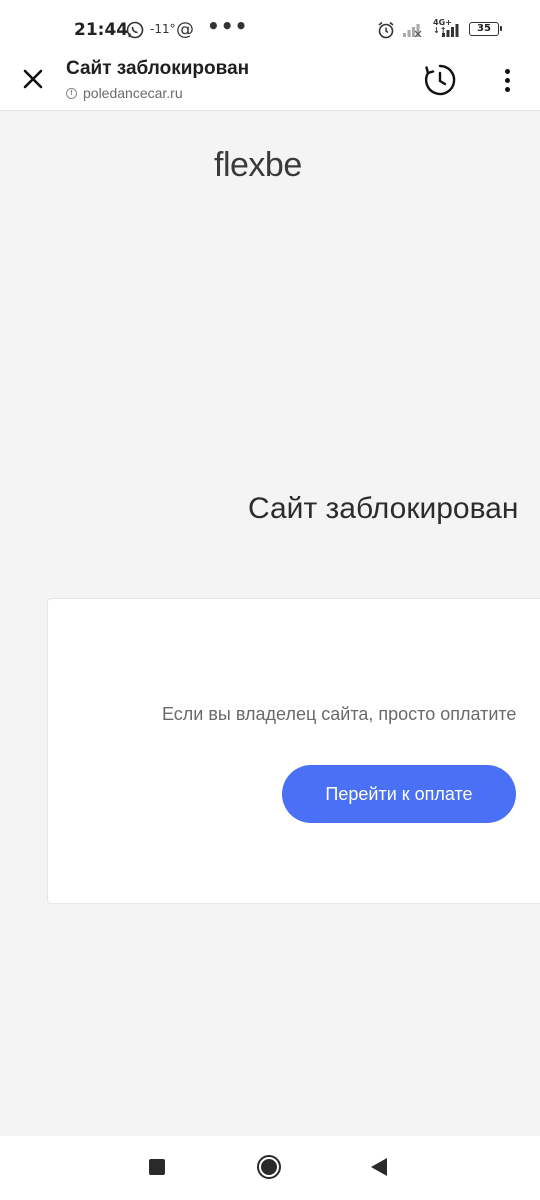 The width and height of the screenshot is (540, 1200). What do you see at coordinates (228, 26) in the screenshot?
I see `more-notifications-icon: •••` at bounding box center [228, 26].